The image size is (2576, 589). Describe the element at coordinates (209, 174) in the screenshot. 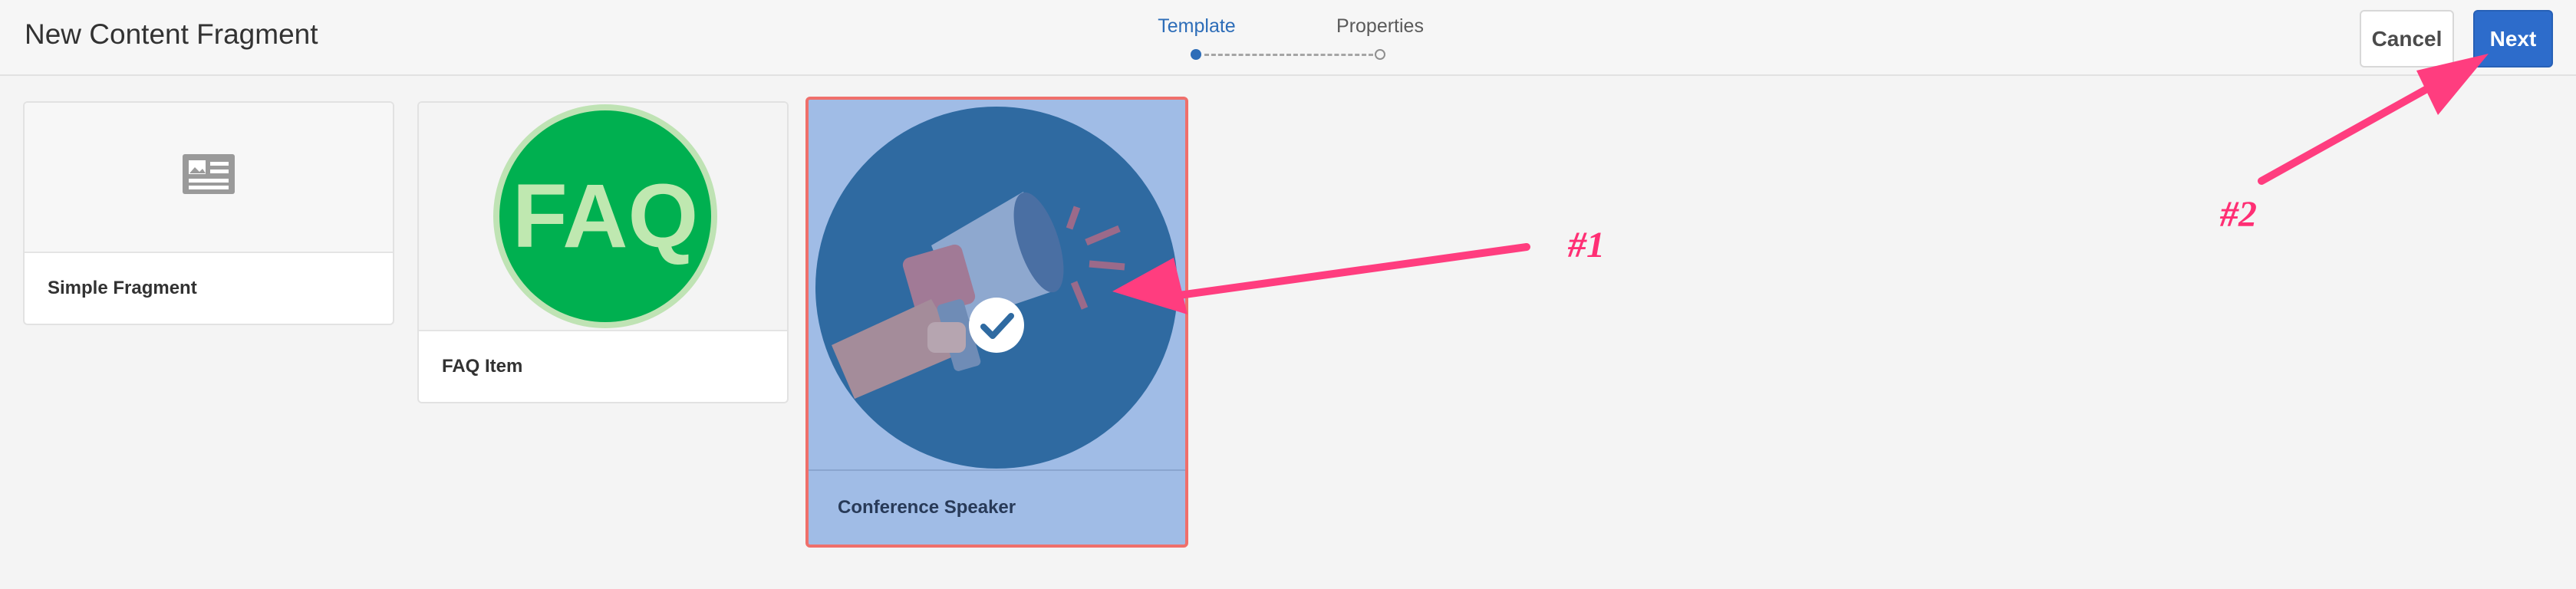

I see `fragment-card-icon` at that location.